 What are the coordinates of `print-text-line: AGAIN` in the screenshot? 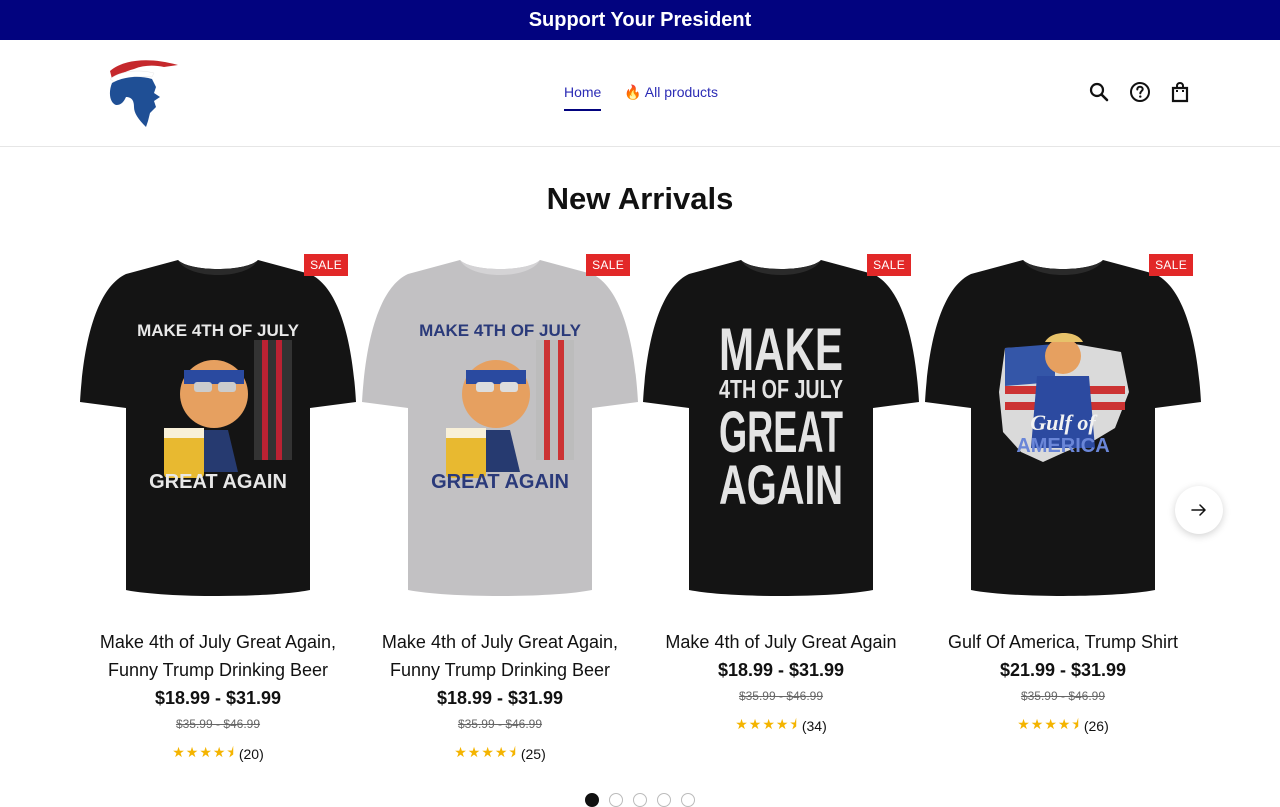 It's located at (781, 484).